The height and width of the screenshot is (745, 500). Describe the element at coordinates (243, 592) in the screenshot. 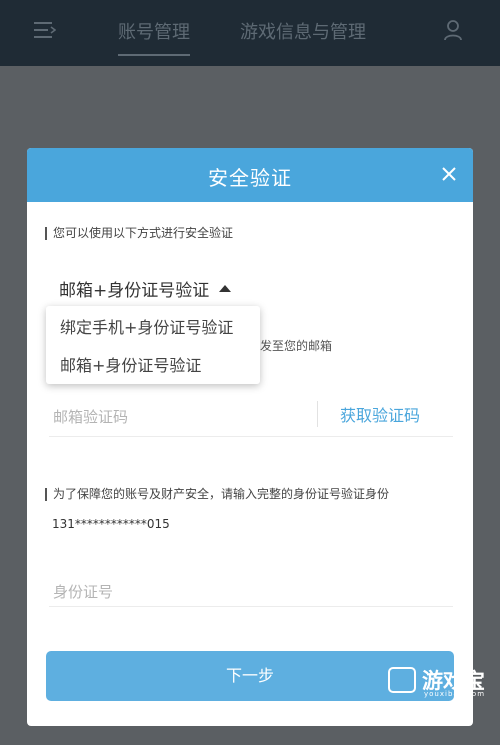

I see `id-number-input` at that location.